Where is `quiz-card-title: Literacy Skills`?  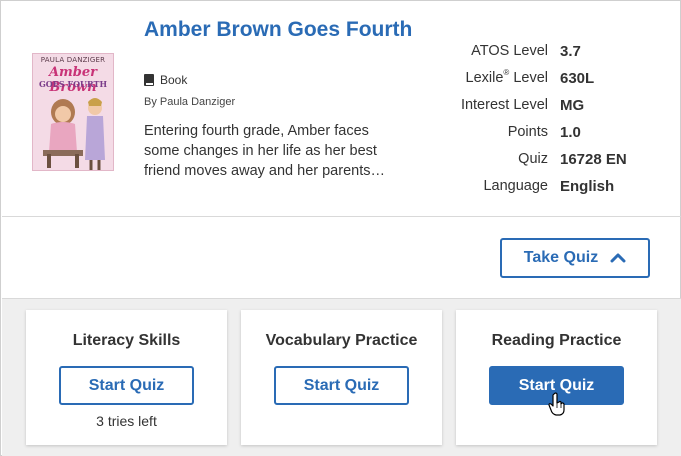
quiz-card-title: Literacy Skills is located at coordinates (126, 340).